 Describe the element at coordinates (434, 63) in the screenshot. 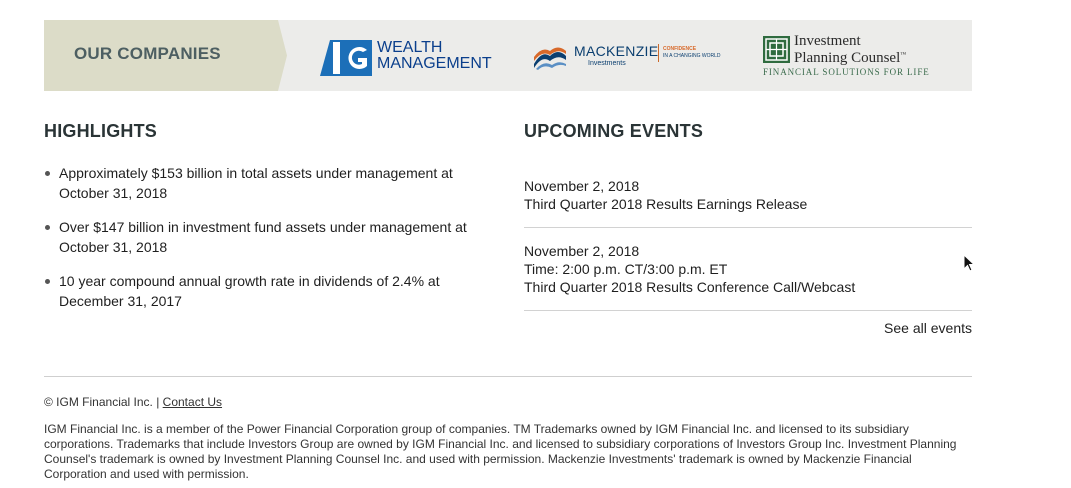

I see `ig-wordmark-line2: MANAGEMENT` at that location.